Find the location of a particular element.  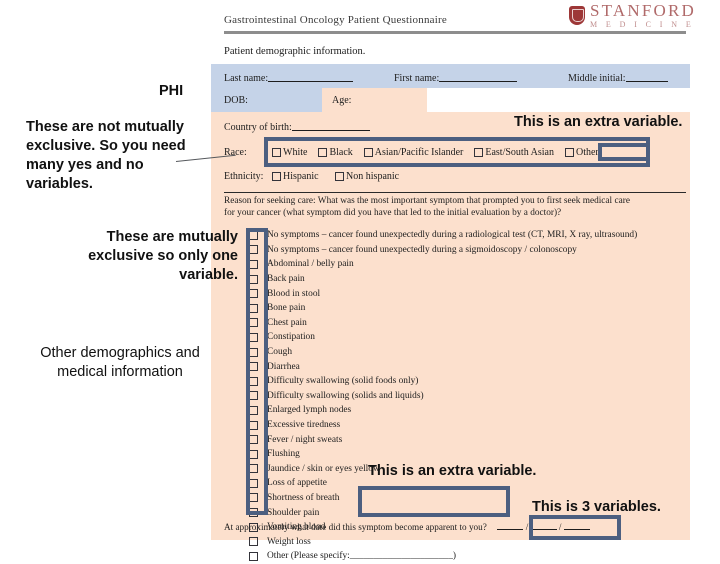

symptom-row: Flushing is located at coordinates (469, 454).